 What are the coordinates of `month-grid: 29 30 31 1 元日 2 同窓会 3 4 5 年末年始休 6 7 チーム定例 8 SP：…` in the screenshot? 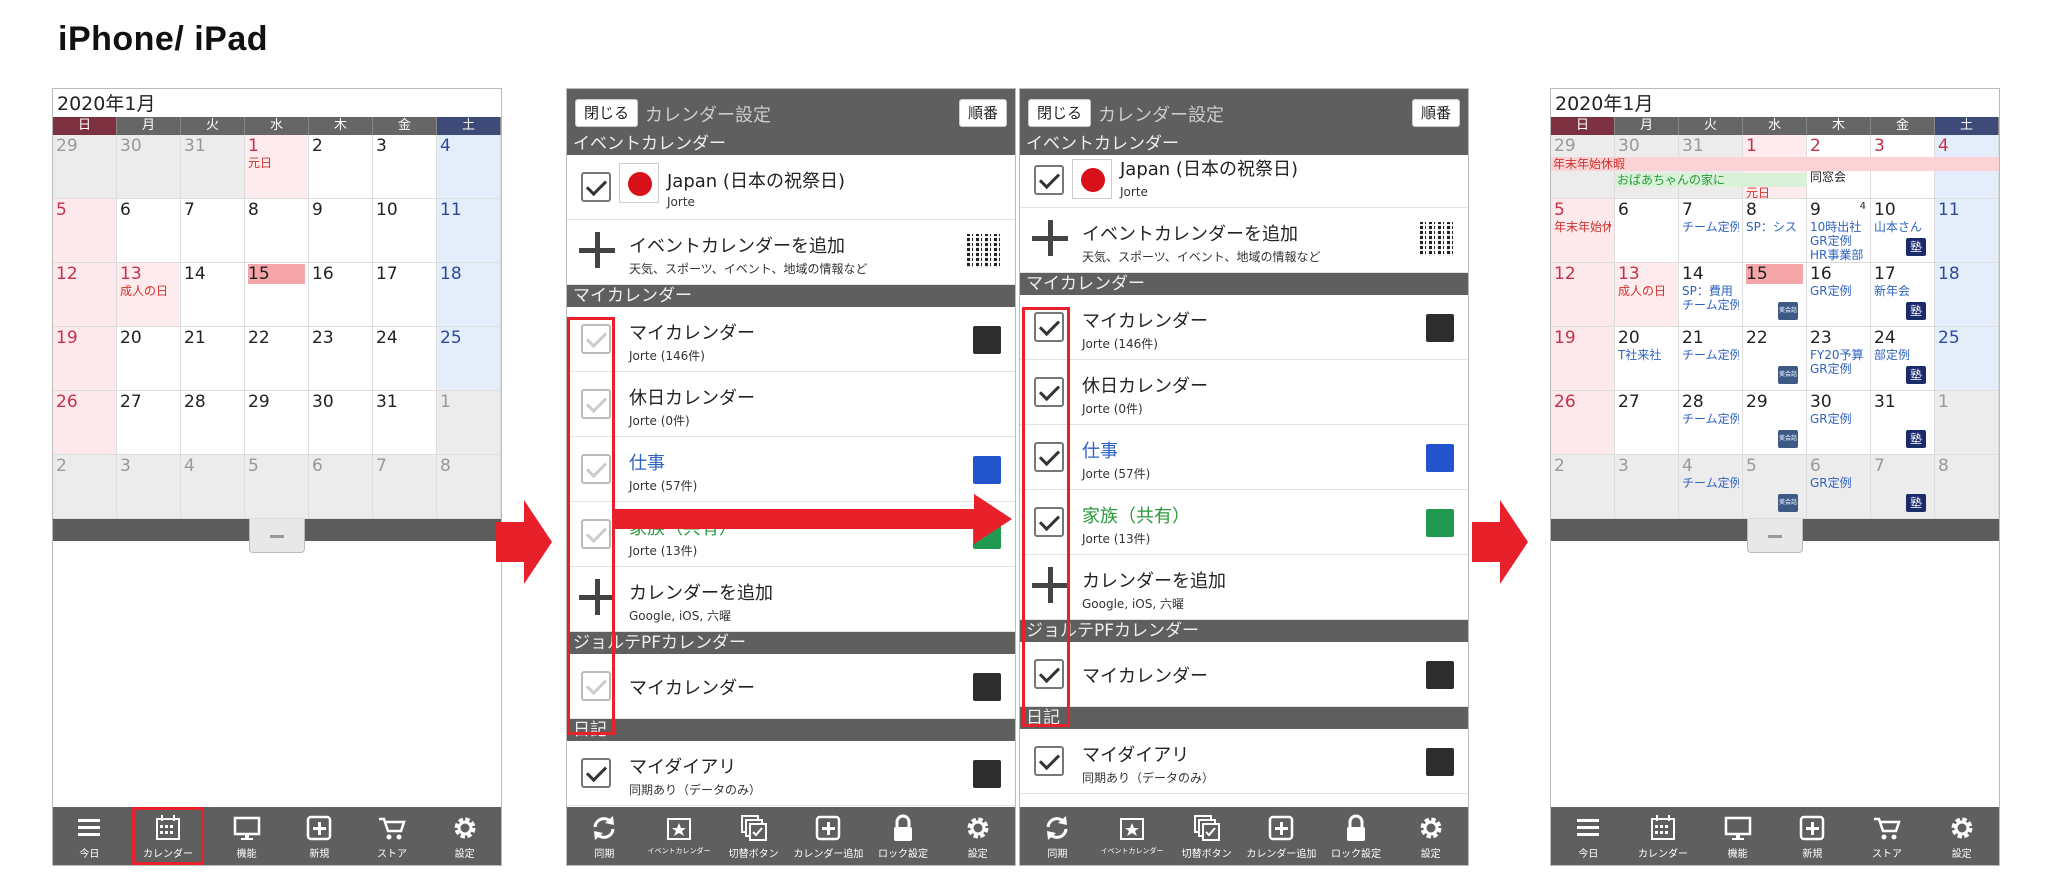 It's located at (1775, 327).